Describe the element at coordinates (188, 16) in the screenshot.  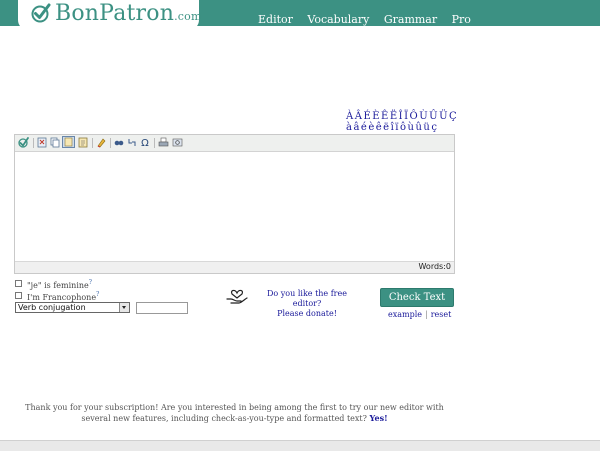
I see `brand-suffix: .com` at that location.